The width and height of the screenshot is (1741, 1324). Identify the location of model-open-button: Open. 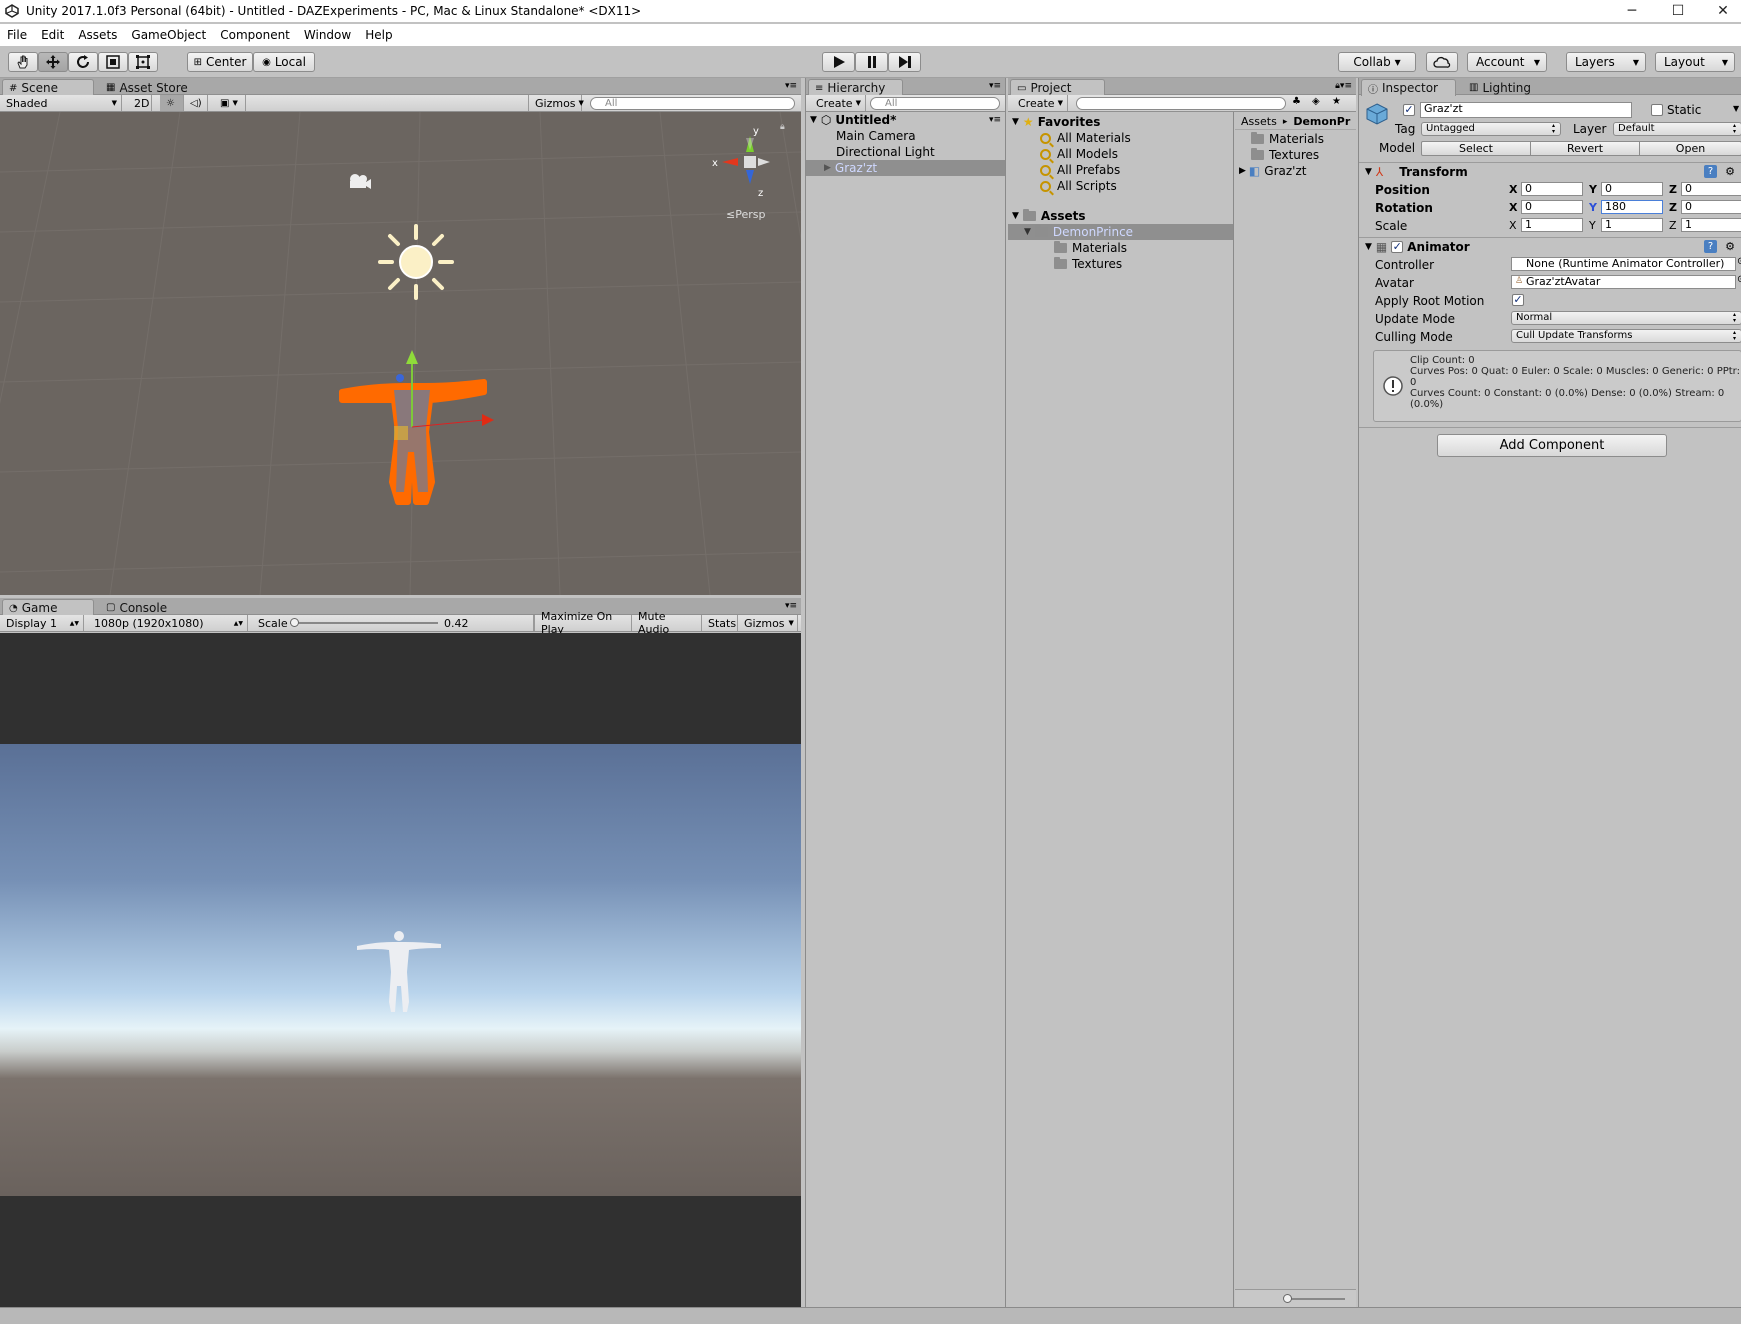
(1690, 148).